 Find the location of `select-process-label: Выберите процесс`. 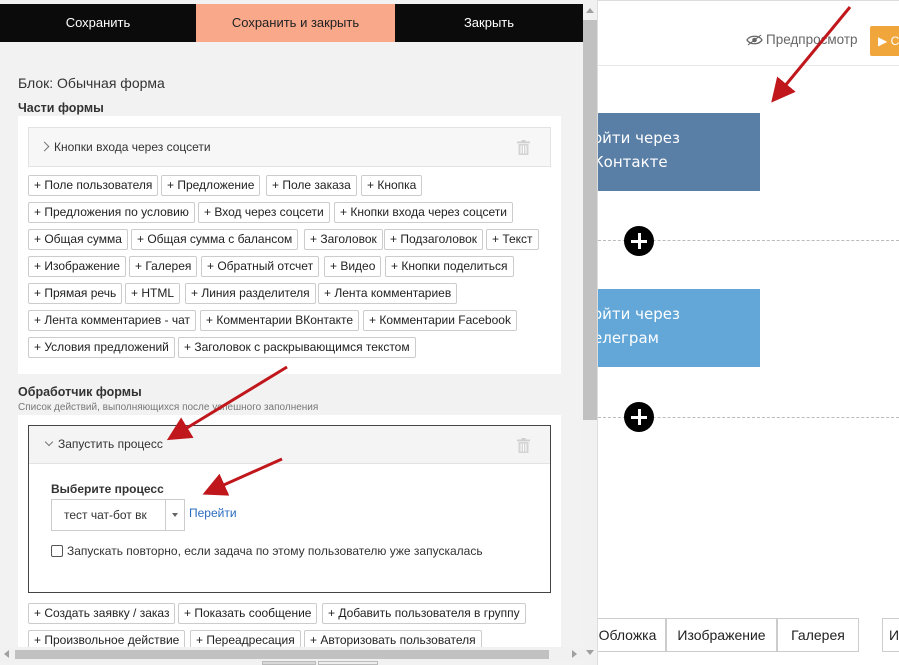

select-process-label: Выберите процесс is located at coordinates (107, 489).